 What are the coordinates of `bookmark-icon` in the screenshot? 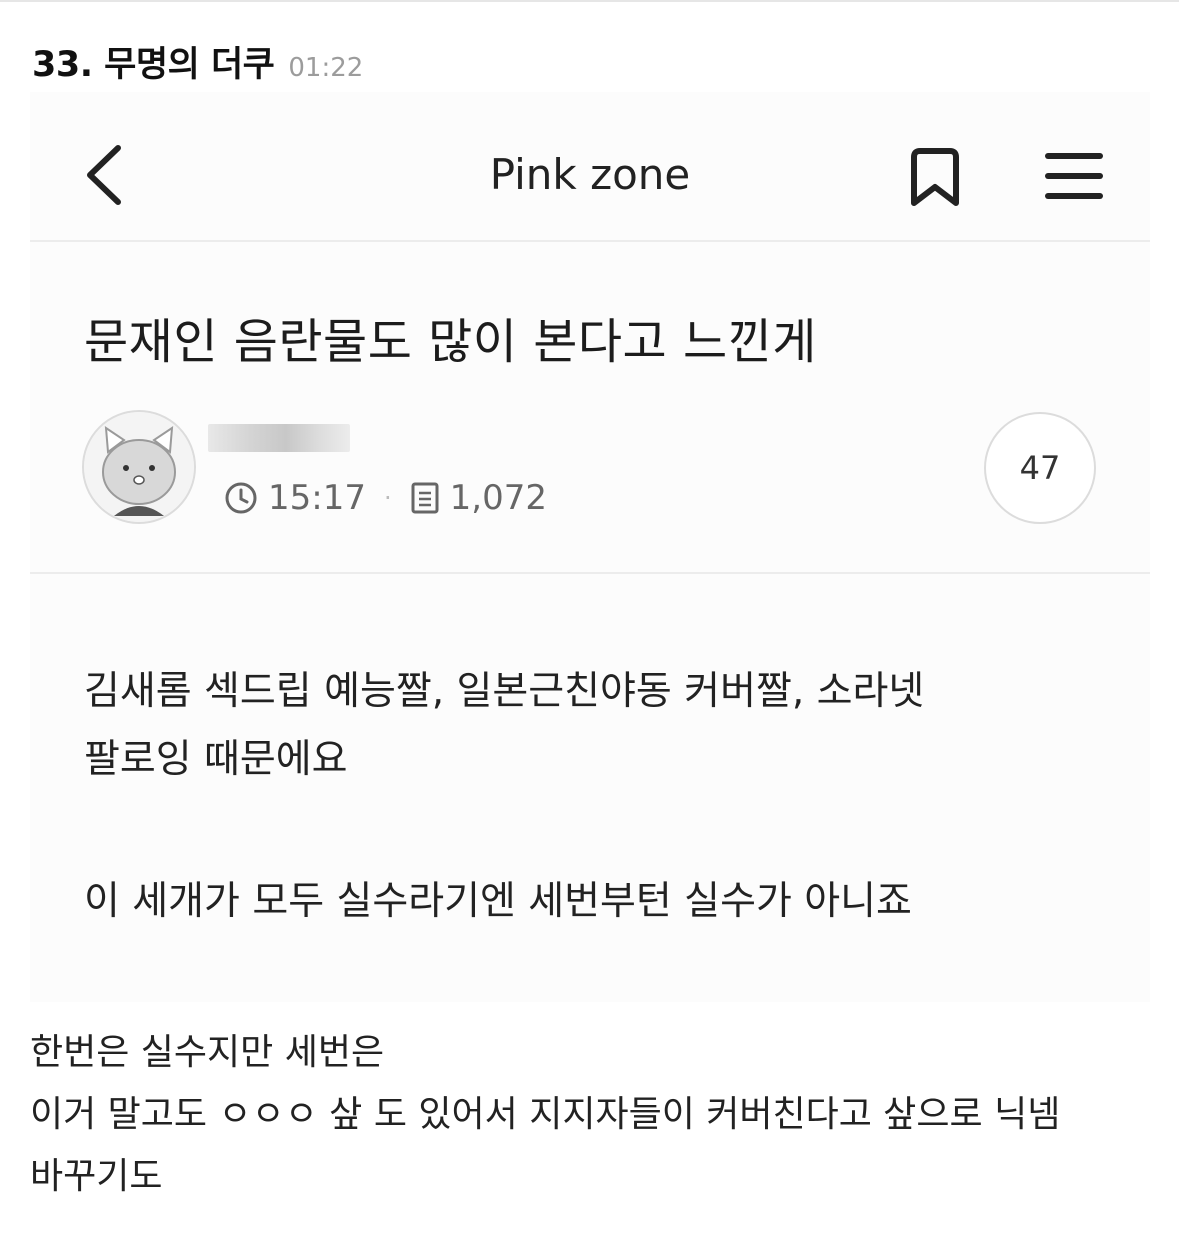 It's located at (935, 178).